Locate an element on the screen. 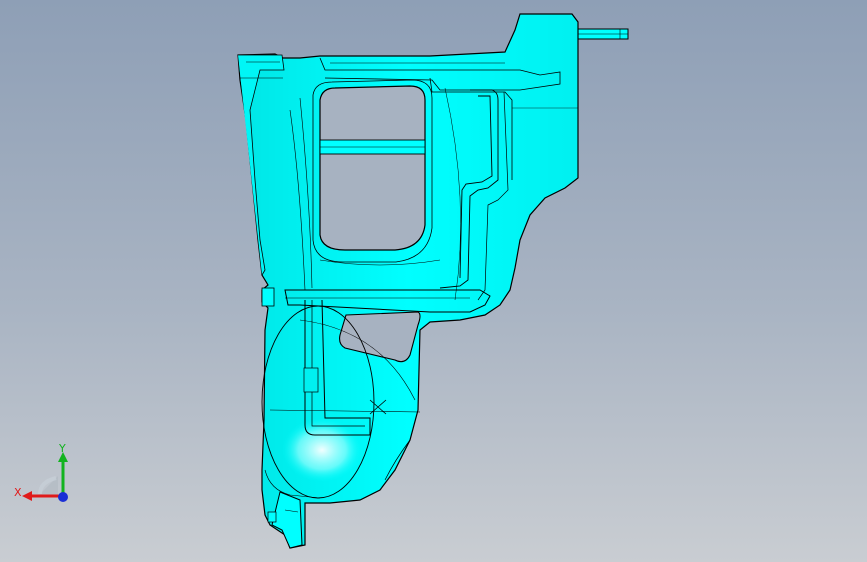 This screenshot has width=867, height=562. x-axis-label: X is located at coordinates (18, 492).